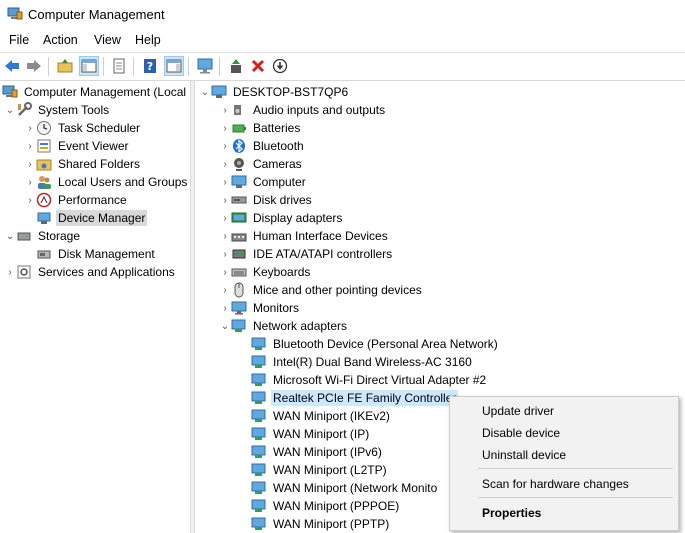  What do you see at coordinates (311, 452) in the screenshot?
I see `network-adapter-item: WAN Miniport (IPv6)` at bounding box center [311, 452].